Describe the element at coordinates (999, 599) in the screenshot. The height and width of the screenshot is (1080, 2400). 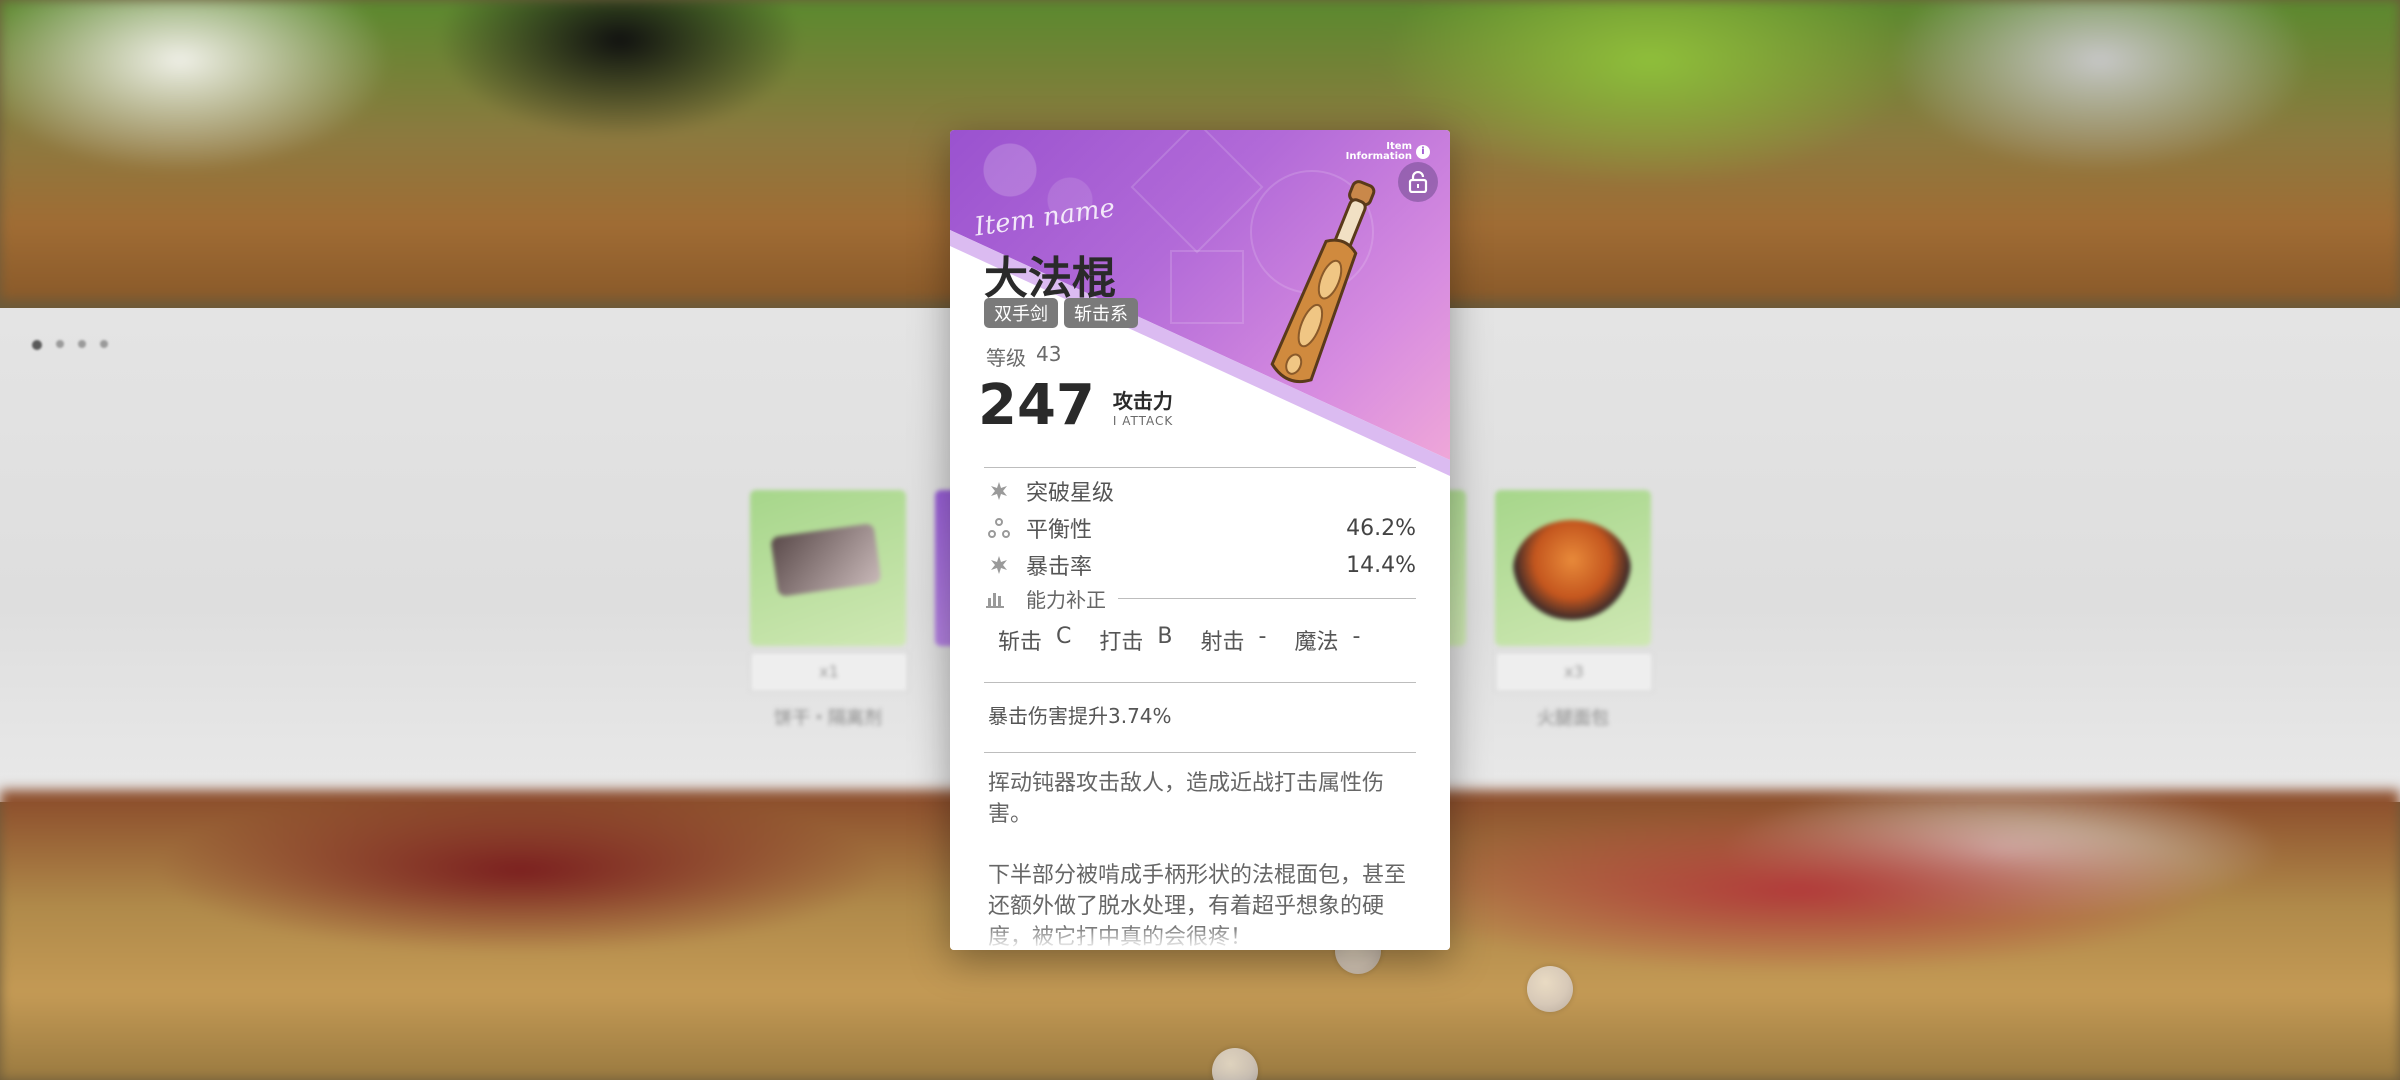
I see `bar-chart-icon` at that location.